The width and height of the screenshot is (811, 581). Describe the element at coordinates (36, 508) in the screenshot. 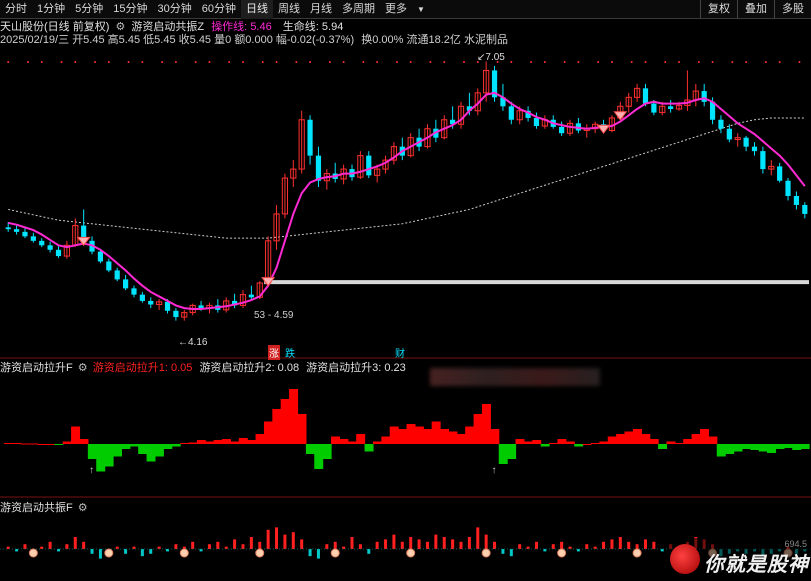

I see `panel3-title: 游资启动共振F` at that location.